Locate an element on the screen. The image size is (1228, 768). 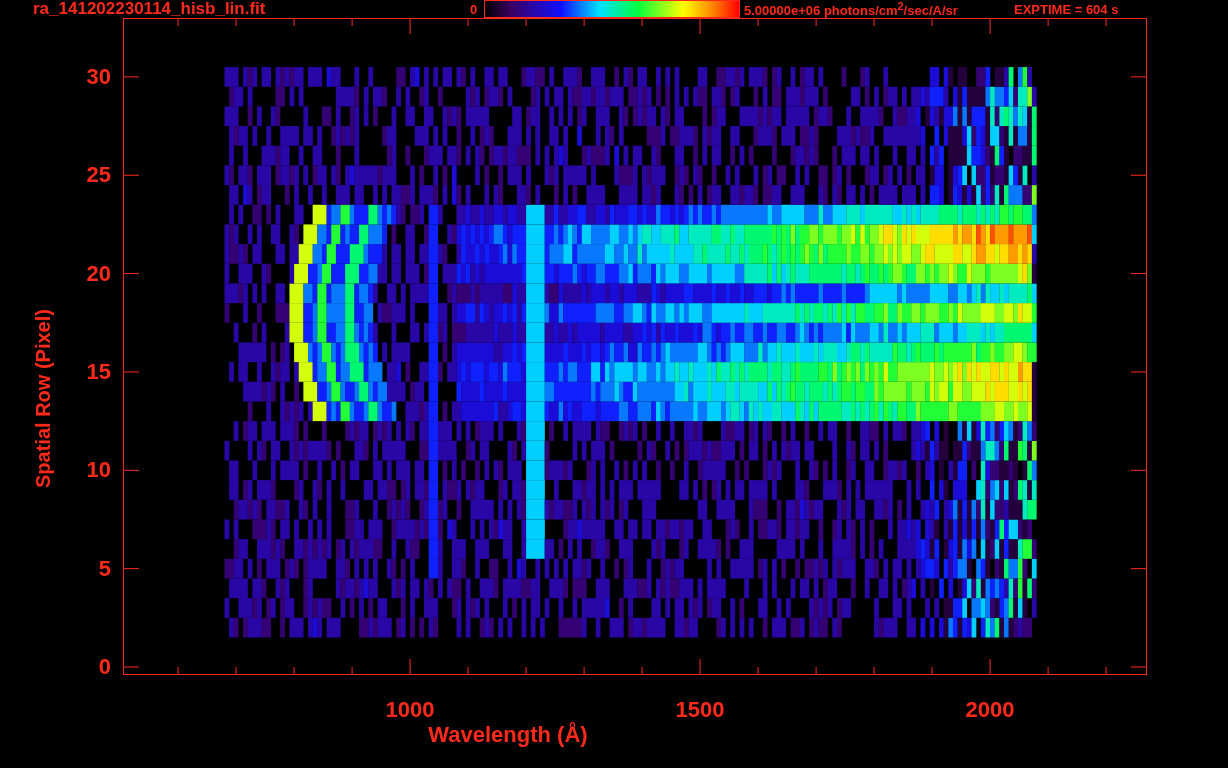
y-tick-label: 25 is located at coordinates (98, 175).